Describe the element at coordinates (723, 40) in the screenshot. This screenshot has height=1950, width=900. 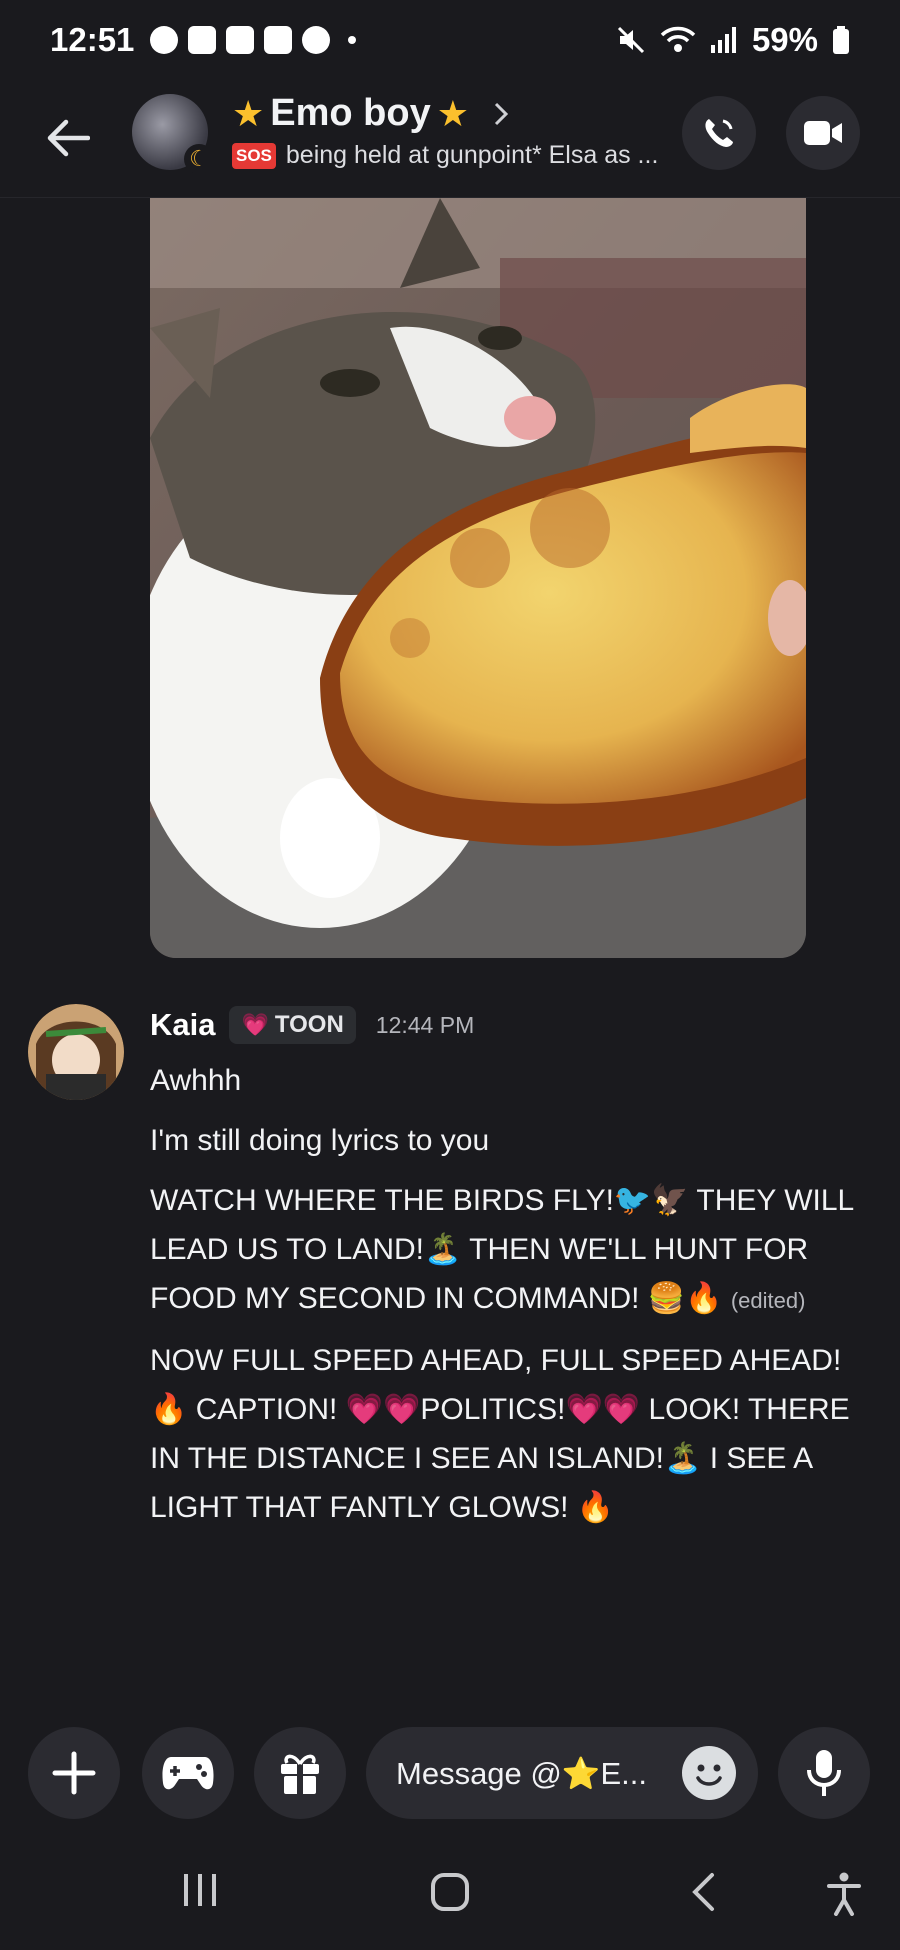
I see `signal-icon` at that location.